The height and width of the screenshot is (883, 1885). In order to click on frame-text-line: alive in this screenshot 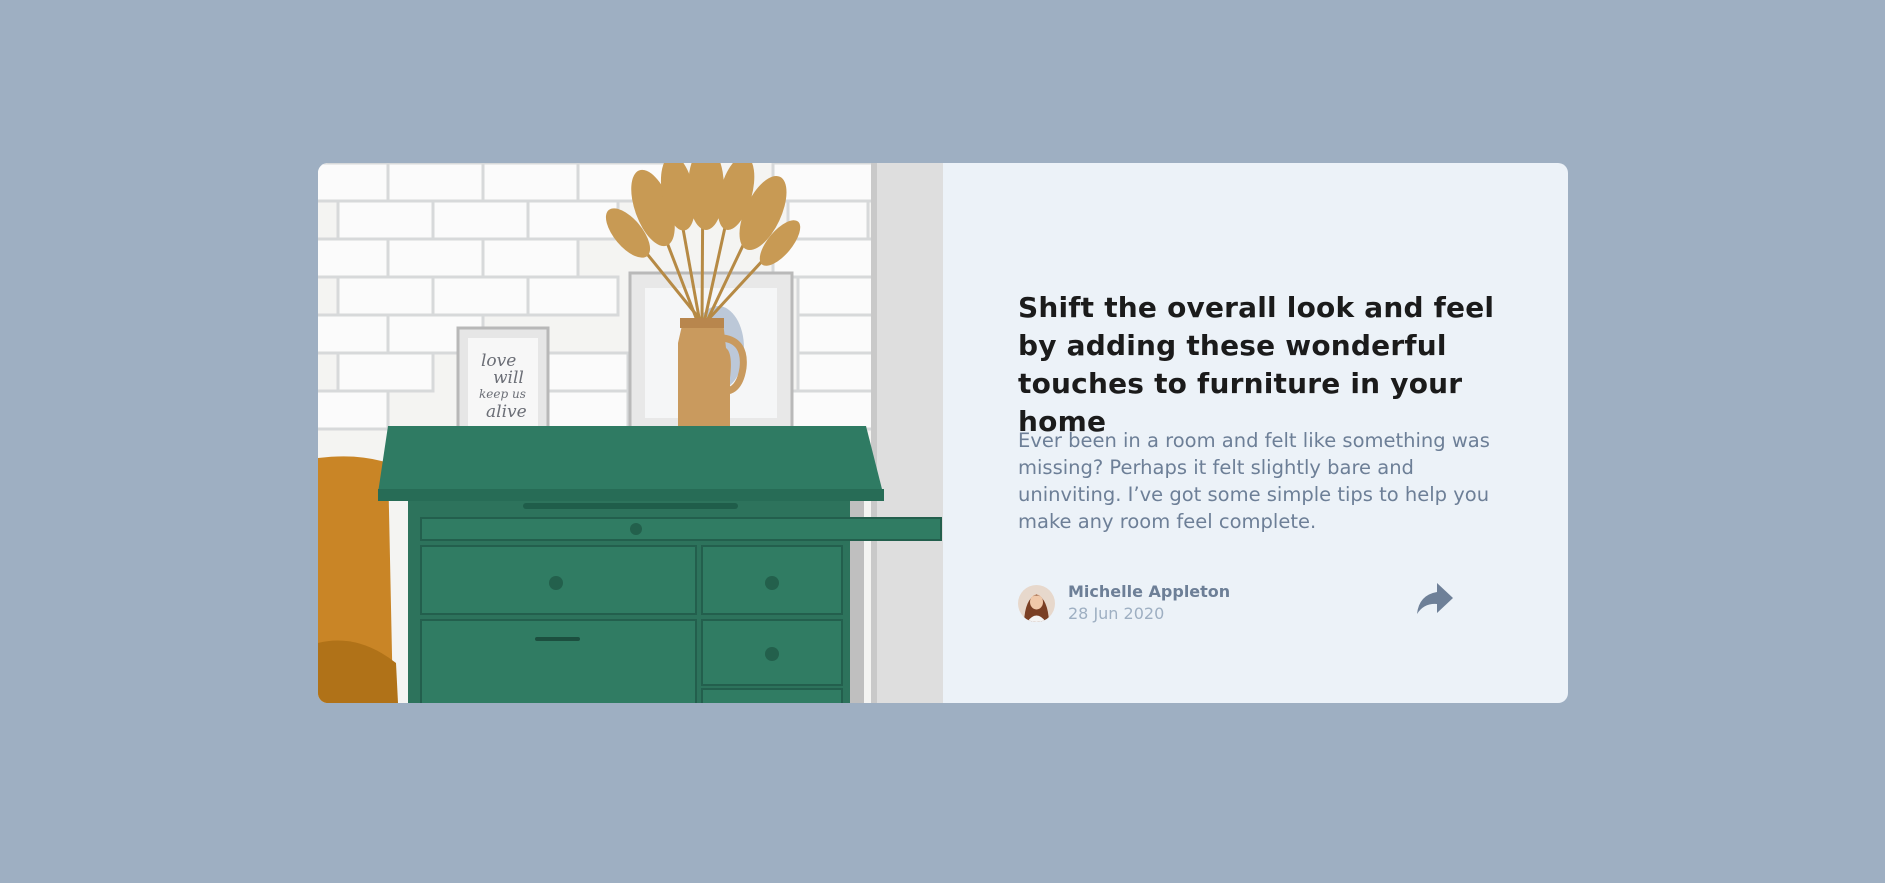, I will do `click(506, 412)`.